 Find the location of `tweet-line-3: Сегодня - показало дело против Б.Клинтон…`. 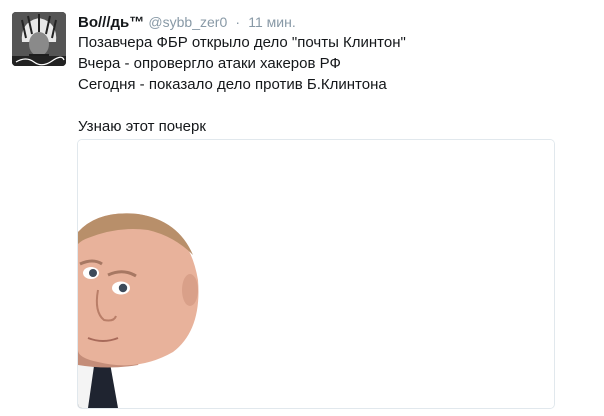

tweet-line-3: Сегодня - показало дело против Б.Клинтон… is located at coordinates (232, 84).